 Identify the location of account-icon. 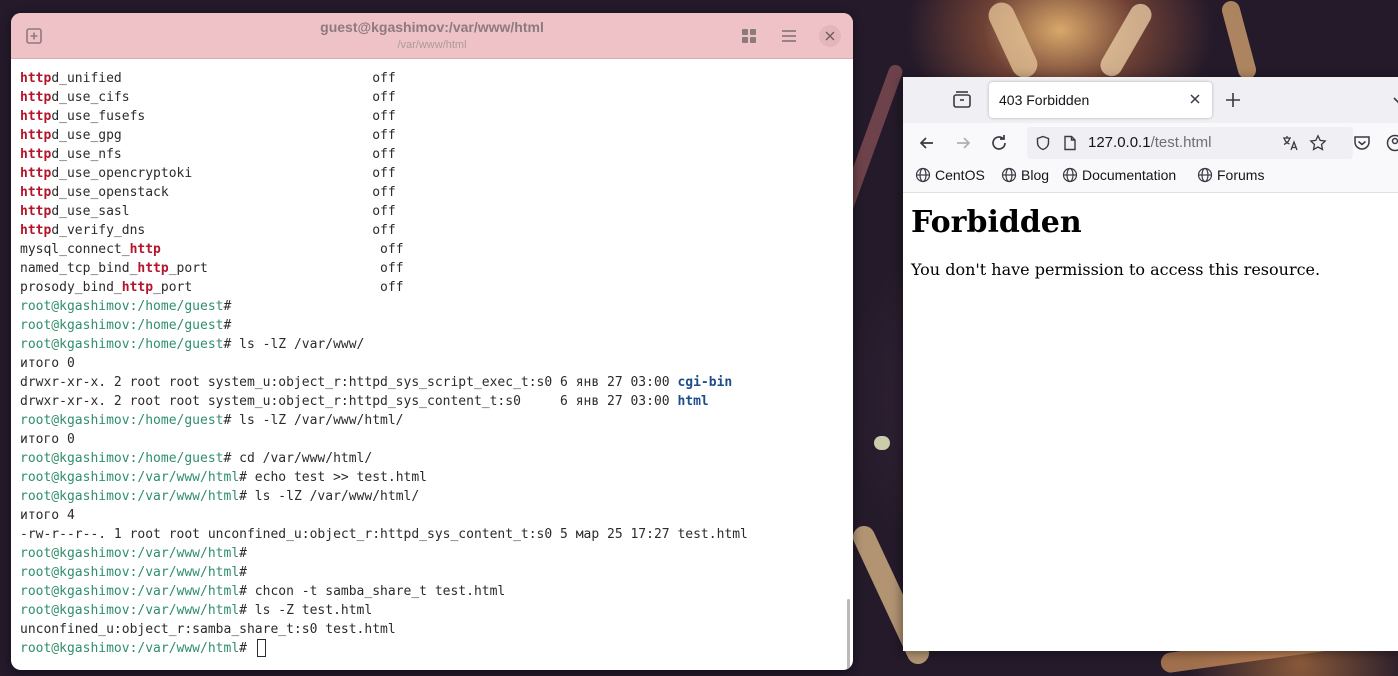
(1391, 143).